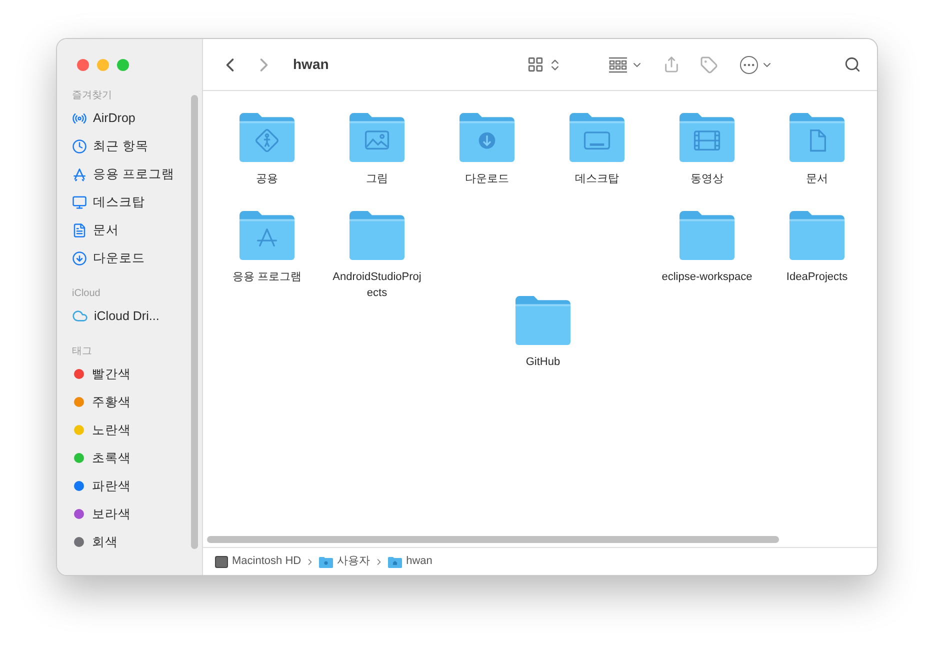  Describe the element at coordinates (749, 65) in the screenshot. I see `ellipsis-icon` at that location.